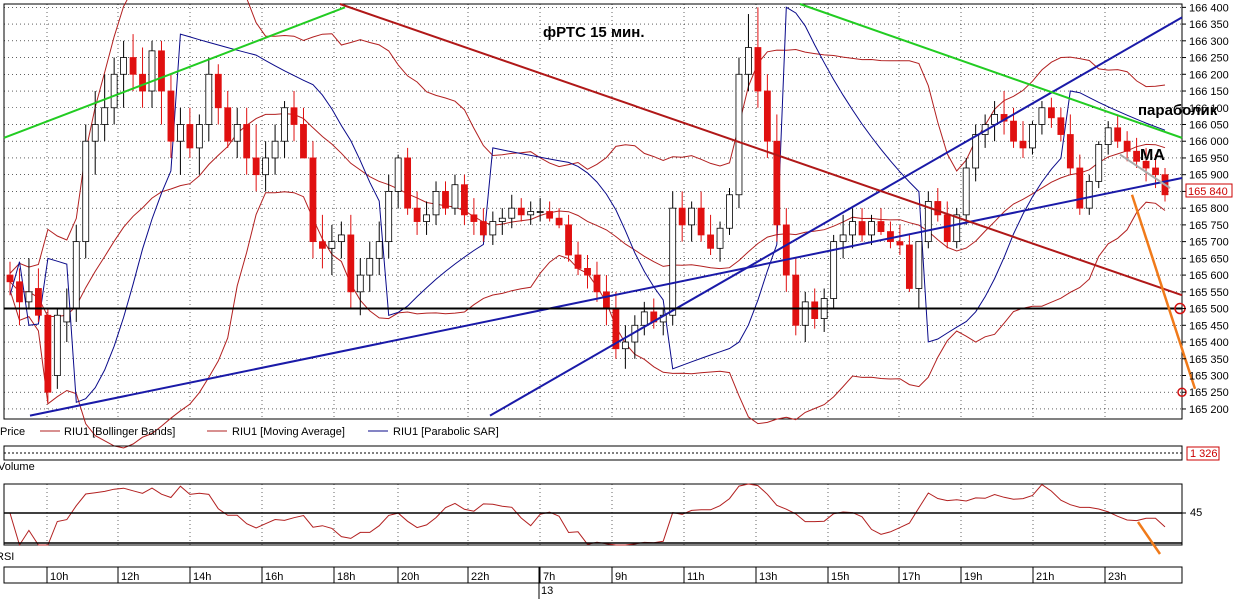  What do you see at coordinates (547, 591) in the screenshot?
I see `date-label: 13` at bounding box center [547, 591].